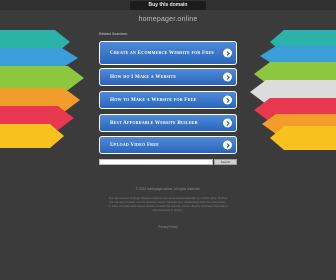  What do you see at coordinates (162, 53) in the screenshot?
I see `link-label: Create an Ecommerce Website for Free` at bounding box center [162, 53].